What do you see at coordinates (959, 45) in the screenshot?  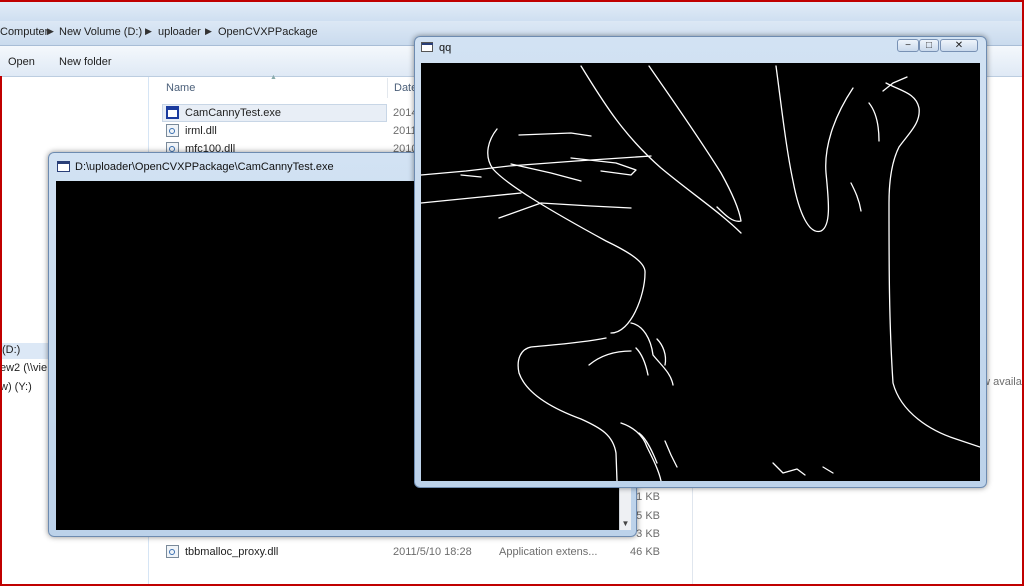 I see `close-button: ✕` at bounding box center [959, 45].